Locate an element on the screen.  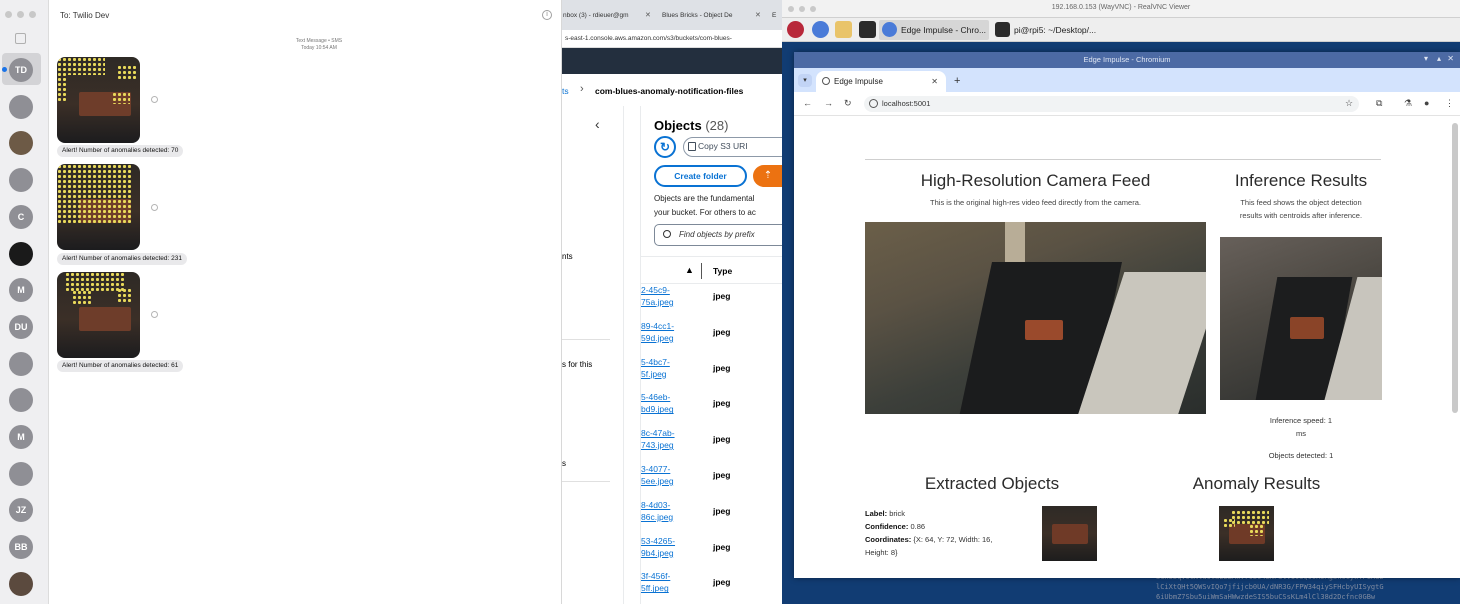
tab-title: Edge Impulse is located at coordinates (858, 81).